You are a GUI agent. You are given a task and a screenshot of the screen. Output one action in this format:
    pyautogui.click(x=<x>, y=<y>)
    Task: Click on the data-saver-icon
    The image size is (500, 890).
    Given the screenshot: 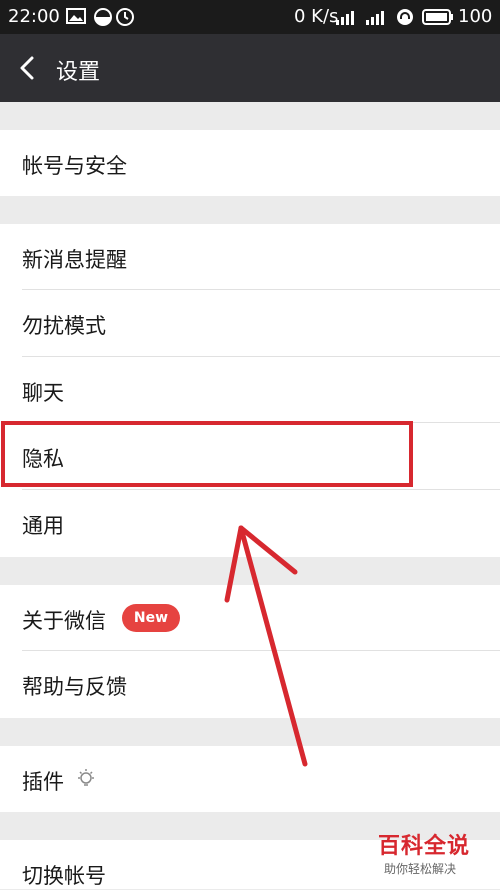 What is the action you would take?
    pyautogui.click(x=103, y=19)
    